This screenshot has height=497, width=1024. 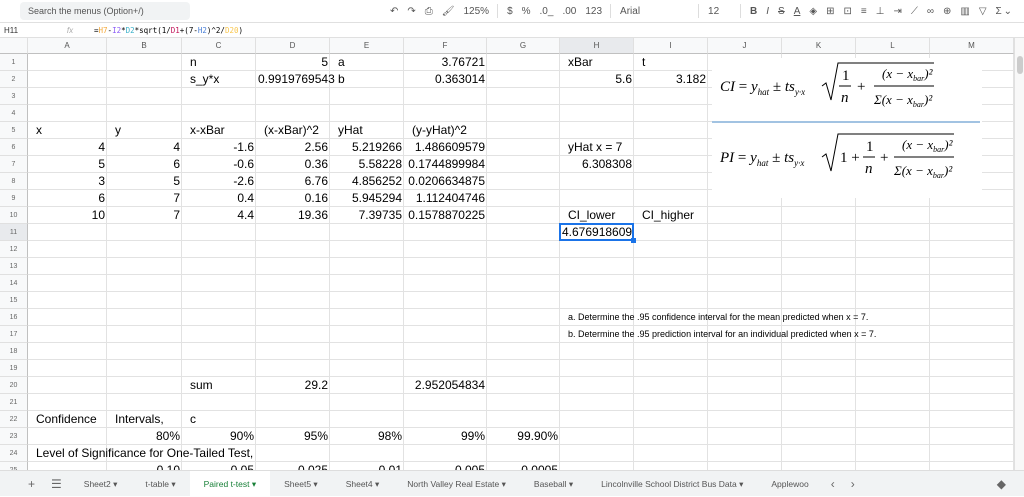 What do you see at coordinates (144, 466) in the screenshot?
I see `cell-B25: 0.10` at bounding box center [144, 466].